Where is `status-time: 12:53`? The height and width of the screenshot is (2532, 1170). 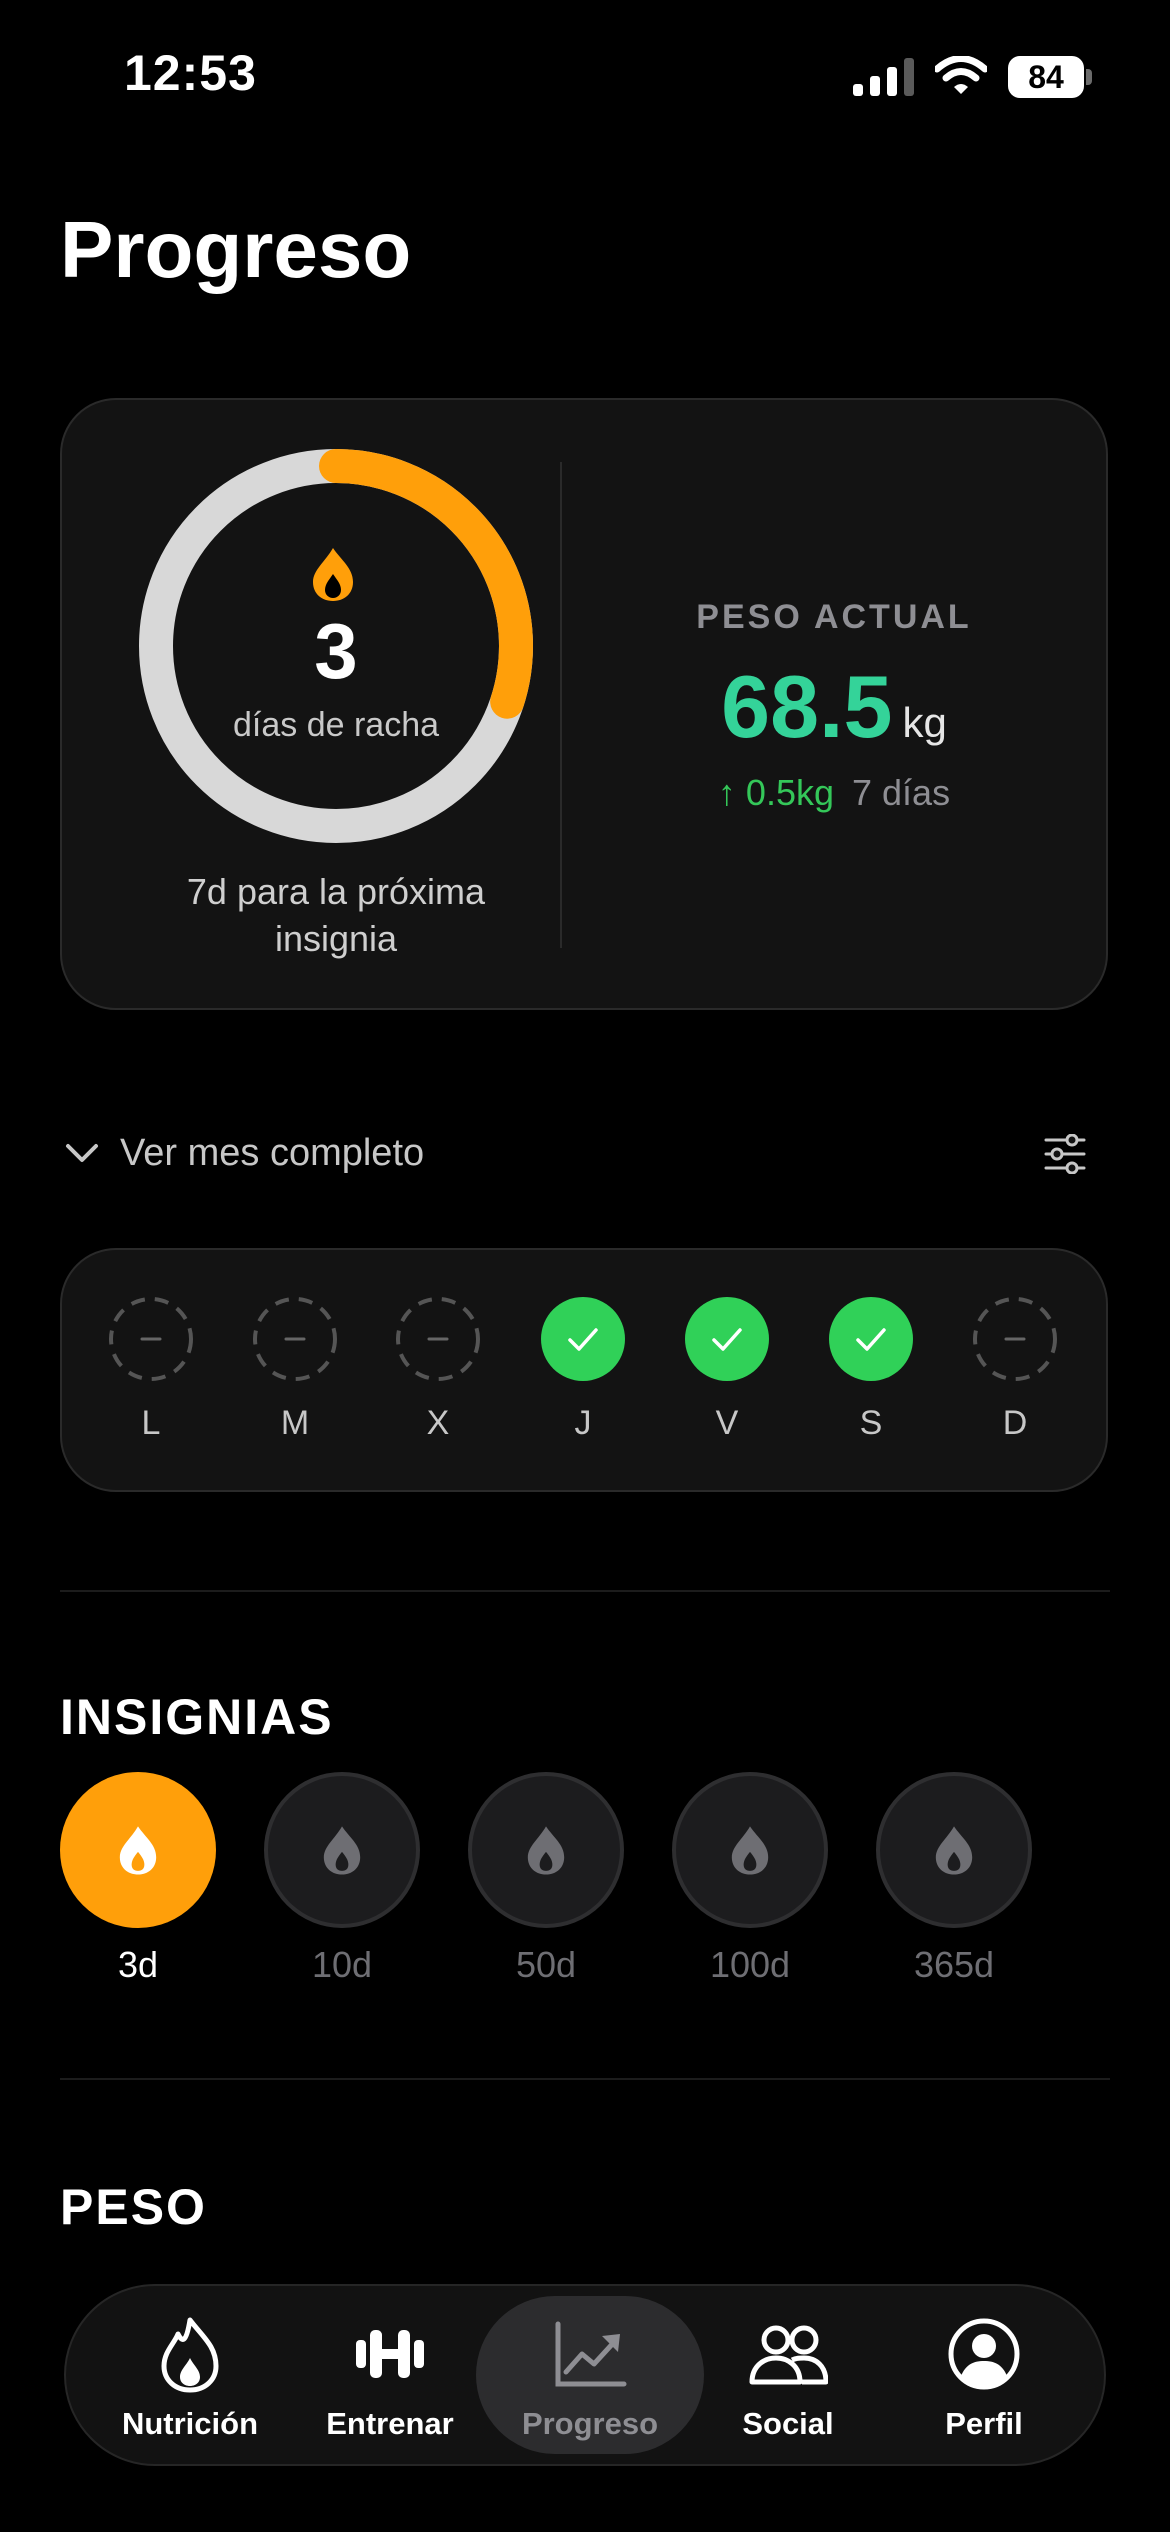
status-time: 12:53 is located at coordinates (190, 73).